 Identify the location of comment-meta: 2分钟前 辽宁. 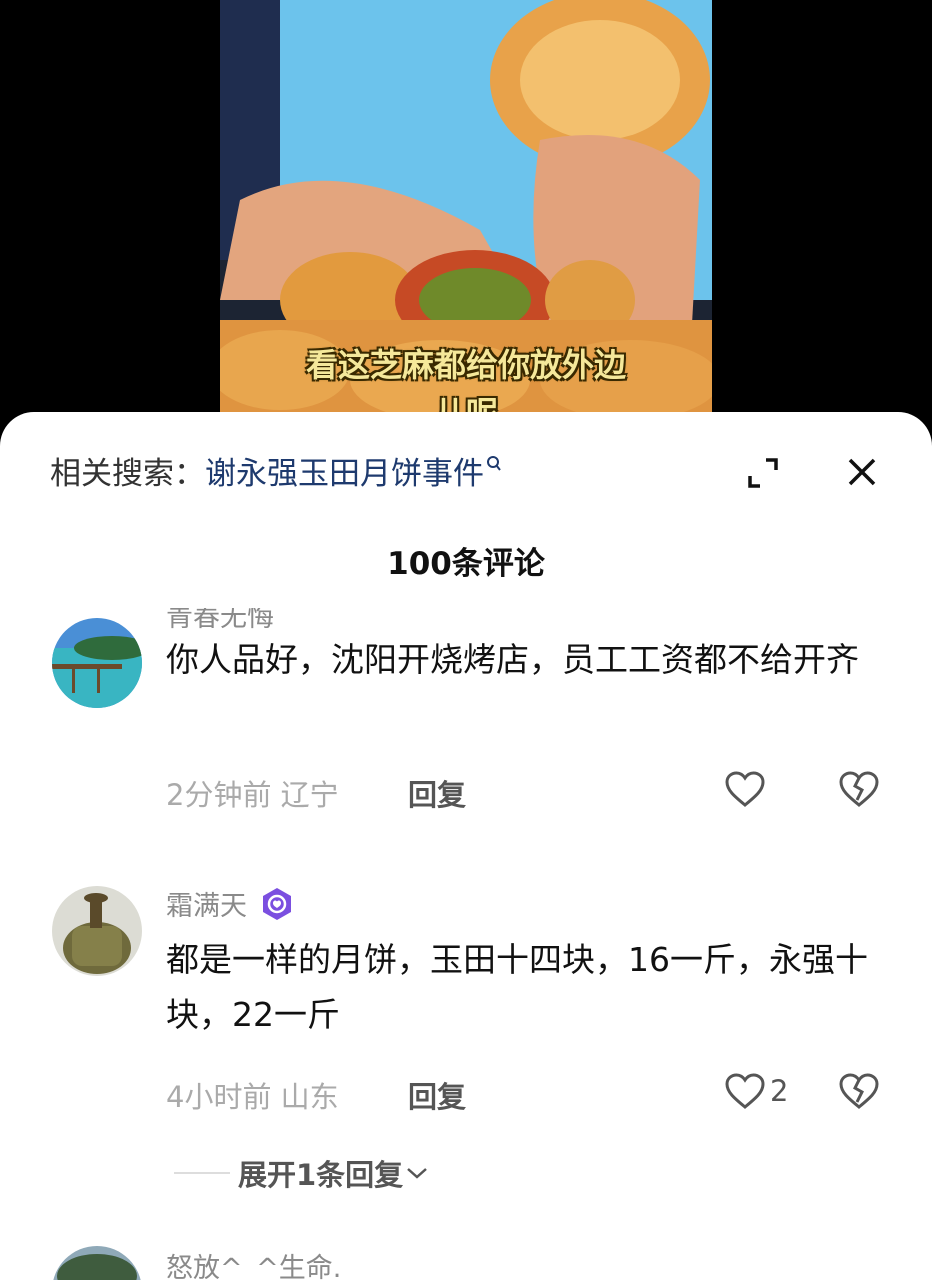
(252, 795).